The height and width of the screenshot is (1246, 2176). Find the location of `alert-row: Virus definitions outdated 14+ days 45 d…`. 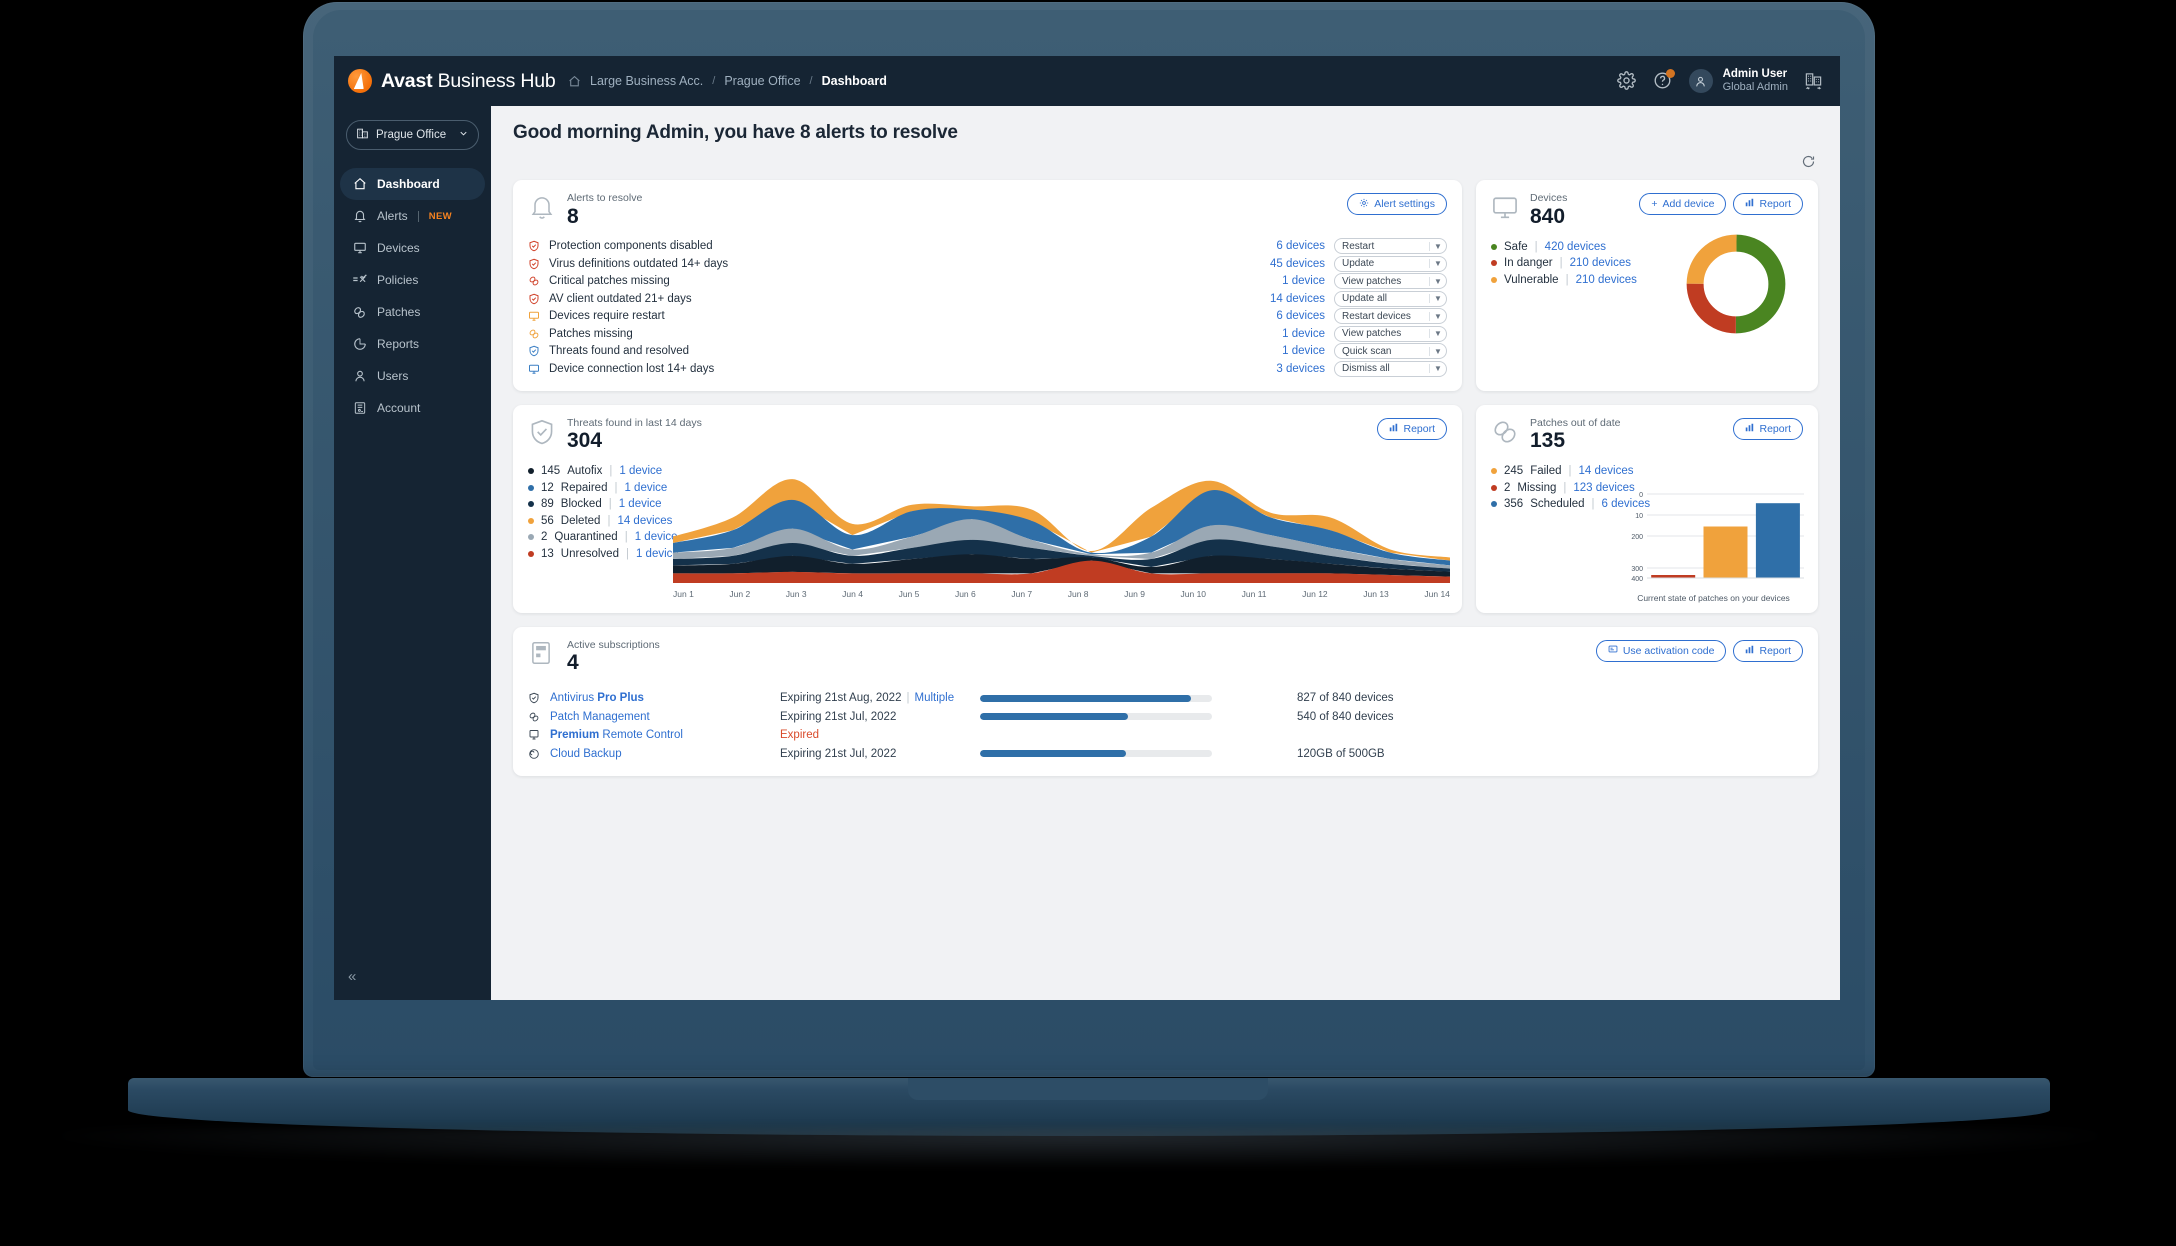

alert-row: Virus definitions outdated 14+ days 45 d… is located at coordinates (987, 264).